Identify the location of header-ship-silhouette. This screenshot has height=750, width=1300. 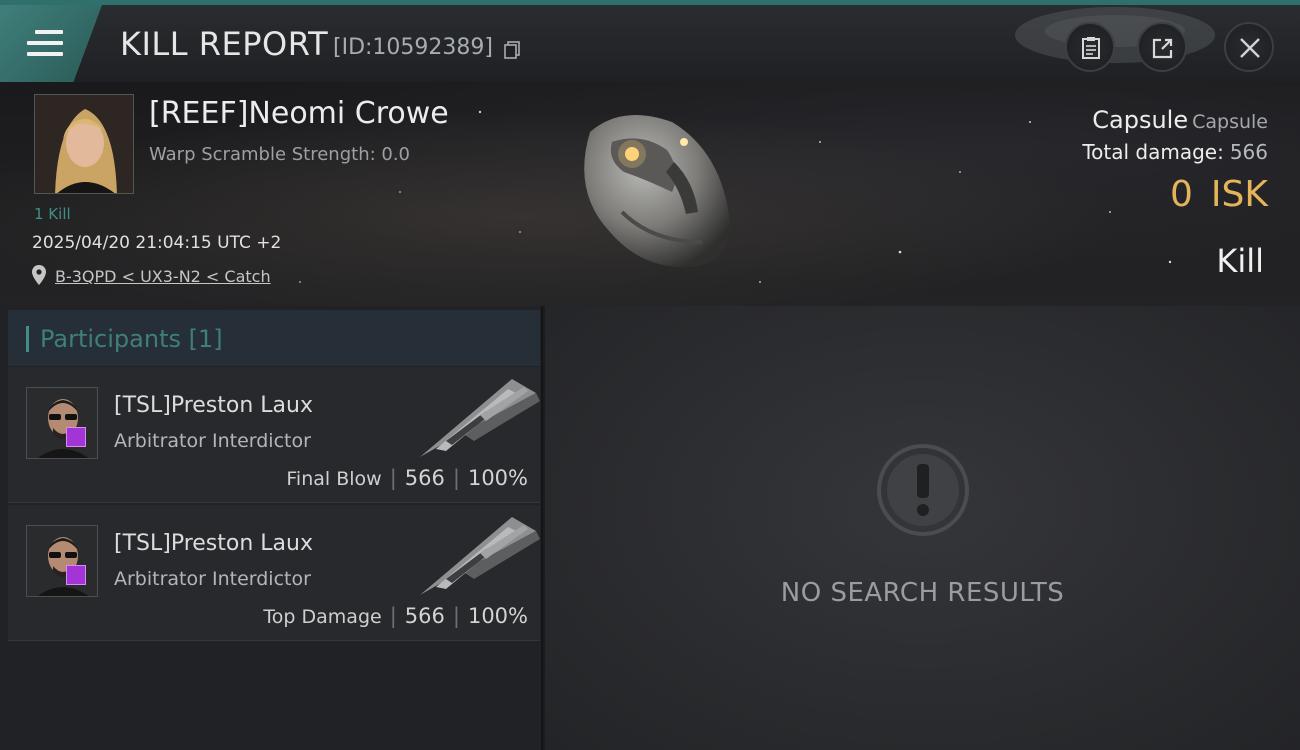
(1115, 35).